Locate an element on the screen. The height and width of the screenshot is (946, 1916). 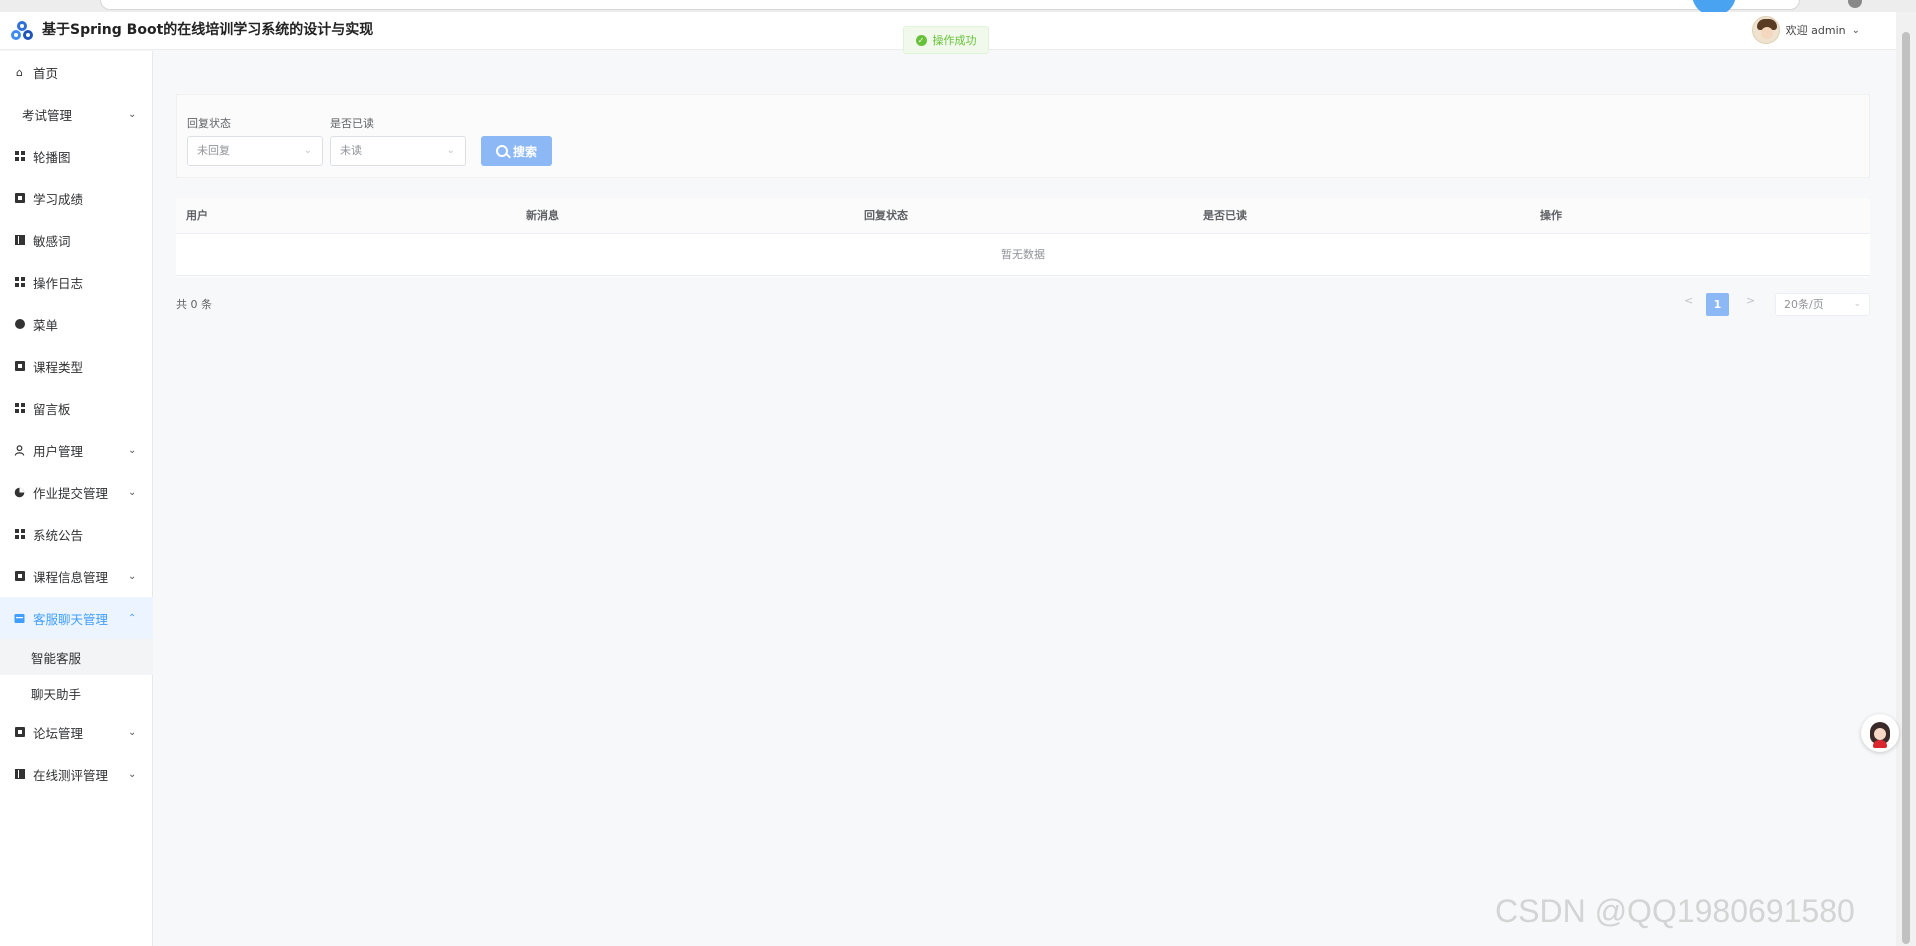
table-empty-text: 暂无数据 is located at coordinates (1023, 255).